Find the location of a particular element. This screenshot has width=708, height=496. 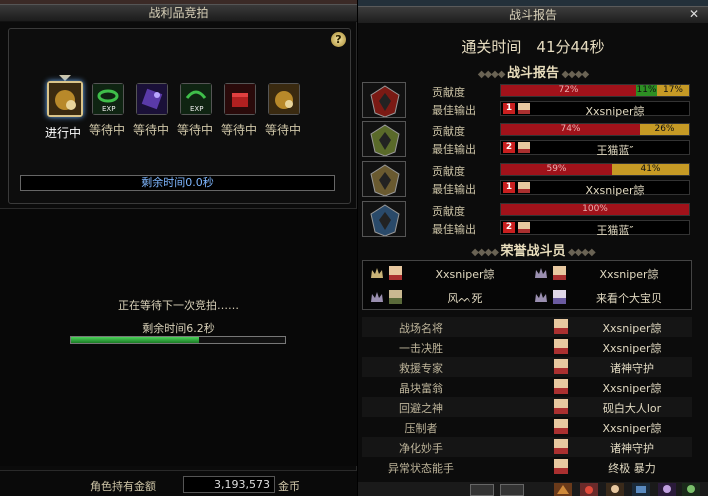

bottom-strip is located at coordinates (533, 489).